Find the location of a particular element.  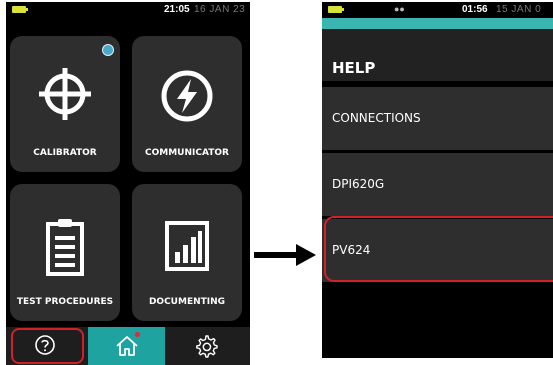

calibrator-label: CALIBRATOR is located at coordinates (65, 153).